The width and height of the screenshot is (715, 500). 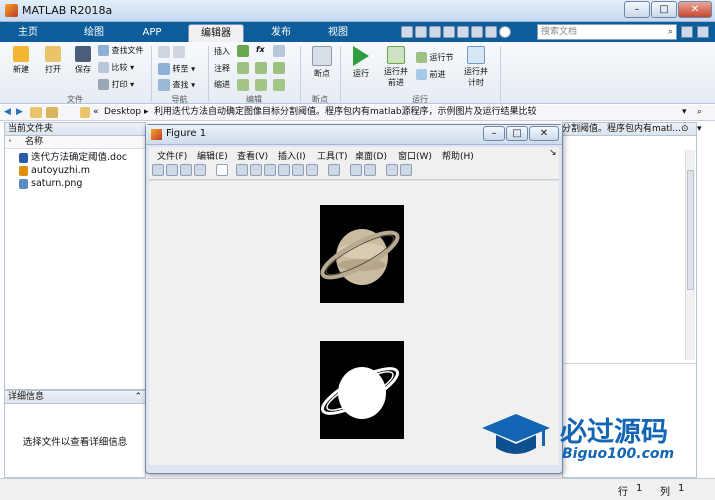 What do you see at coordinates (52, 112) in the screenshot?
I see `browse-folder-icon` at bounding box center [52, 112].